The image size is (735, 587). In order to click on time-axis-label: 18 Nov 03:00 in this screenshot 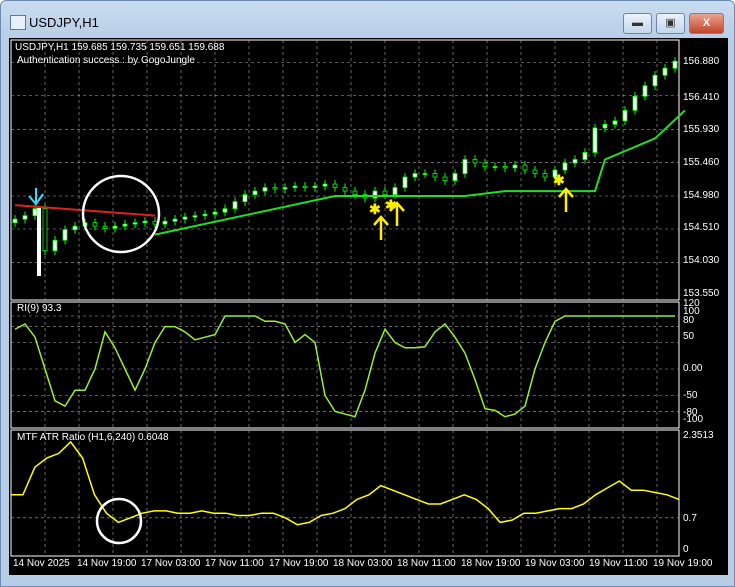, I will do `click(363, 563)`.